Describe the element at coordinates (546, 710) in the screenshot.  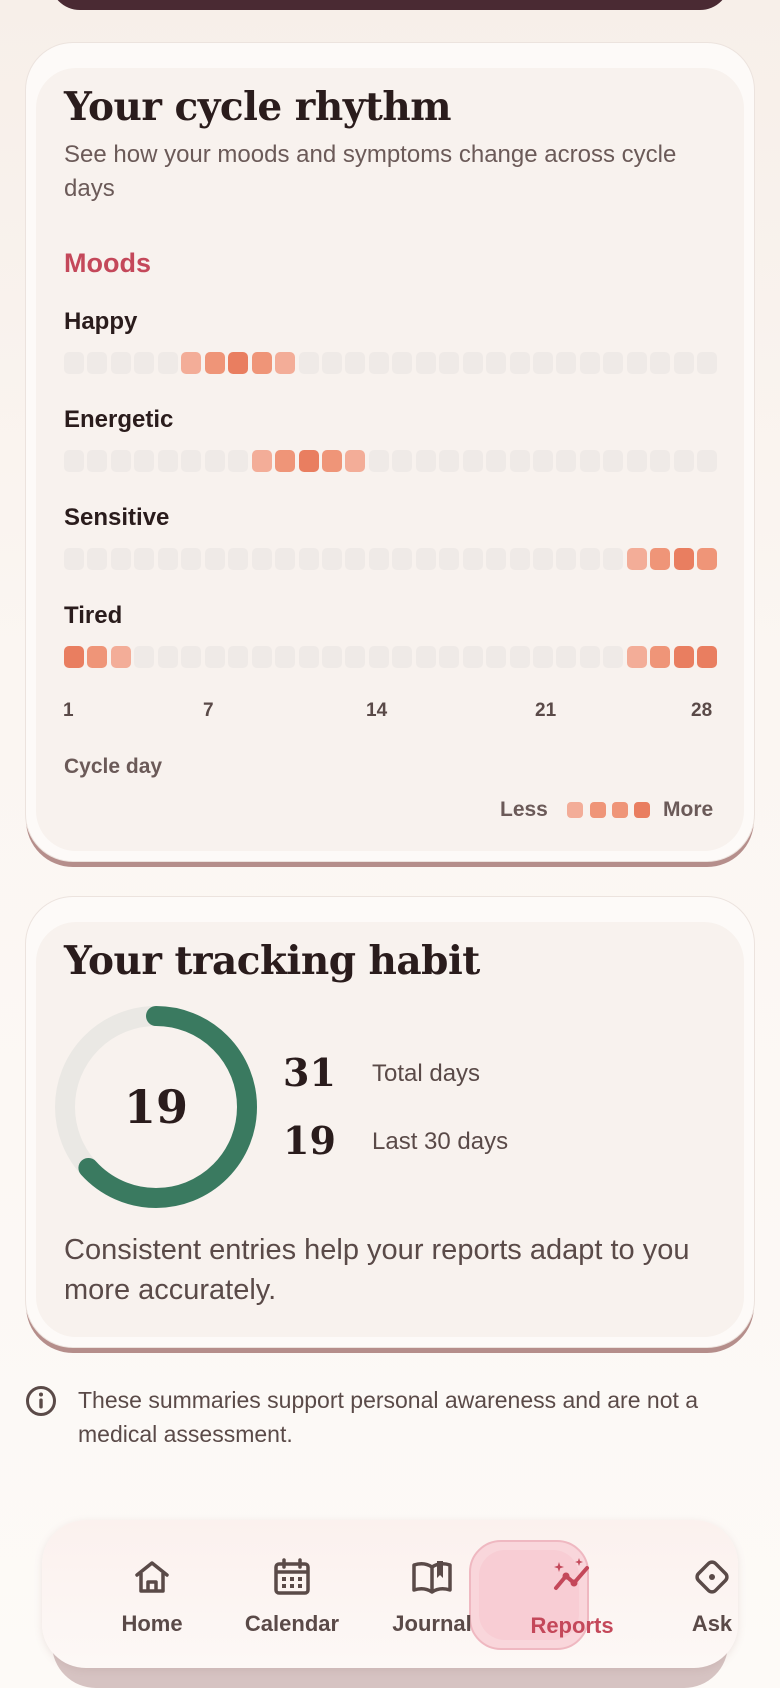
I see `axis-tick-21: 21` at that location.